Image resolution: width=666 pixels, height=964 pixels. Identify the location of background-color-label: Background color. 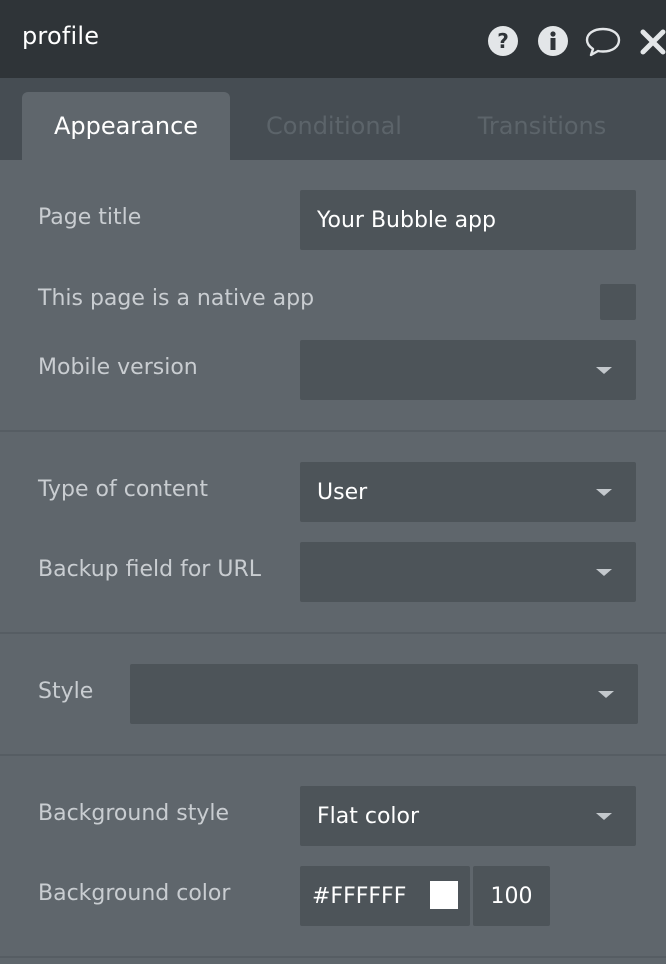
(134, 893).